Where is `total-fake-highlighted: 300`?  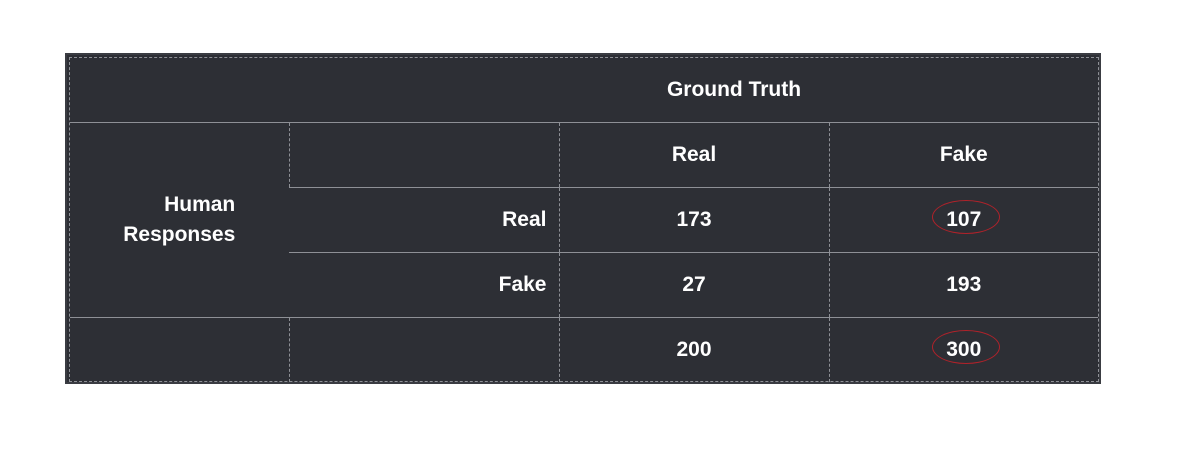
total-fake-highlighted: 300 is located at coordinates (966, 347).